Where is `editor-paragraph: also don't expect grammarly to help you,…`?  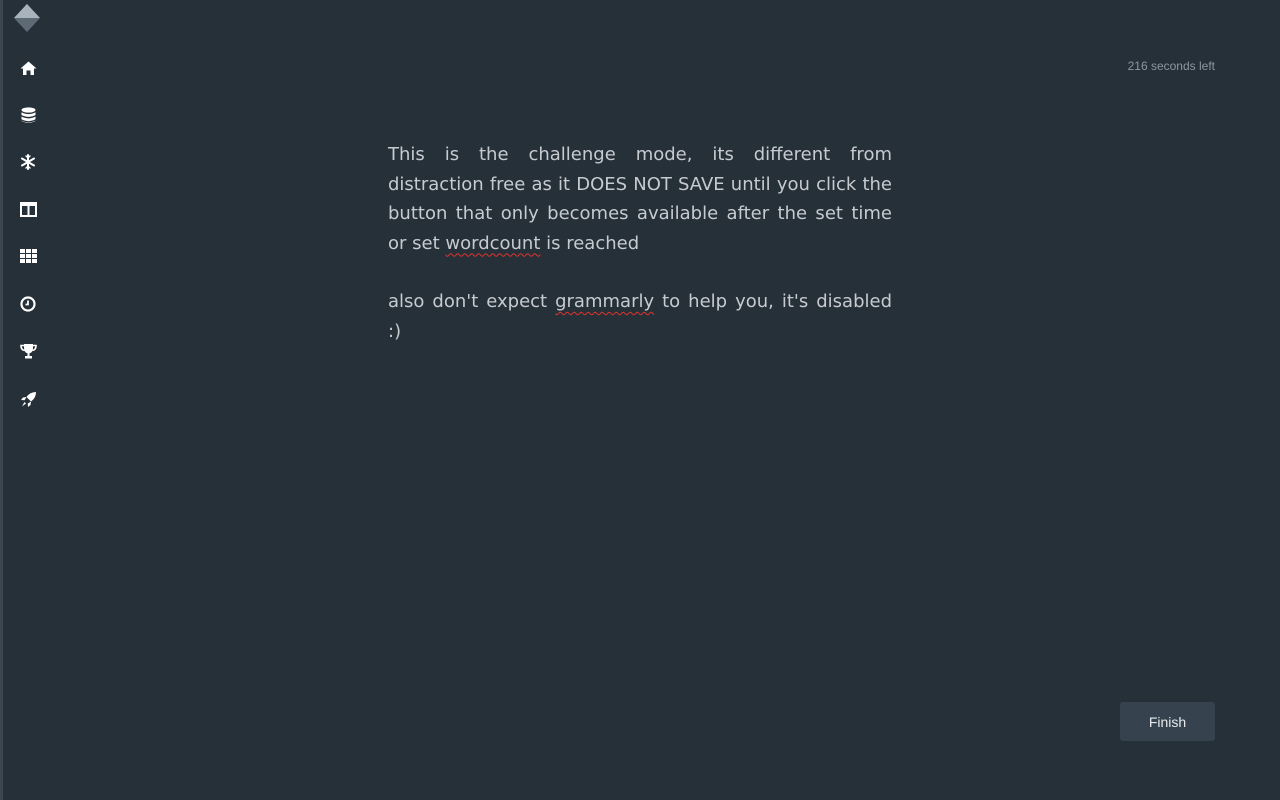 editor-paragraph: also don't expect grammarly to help you,… is located at coordinates (640, 316).